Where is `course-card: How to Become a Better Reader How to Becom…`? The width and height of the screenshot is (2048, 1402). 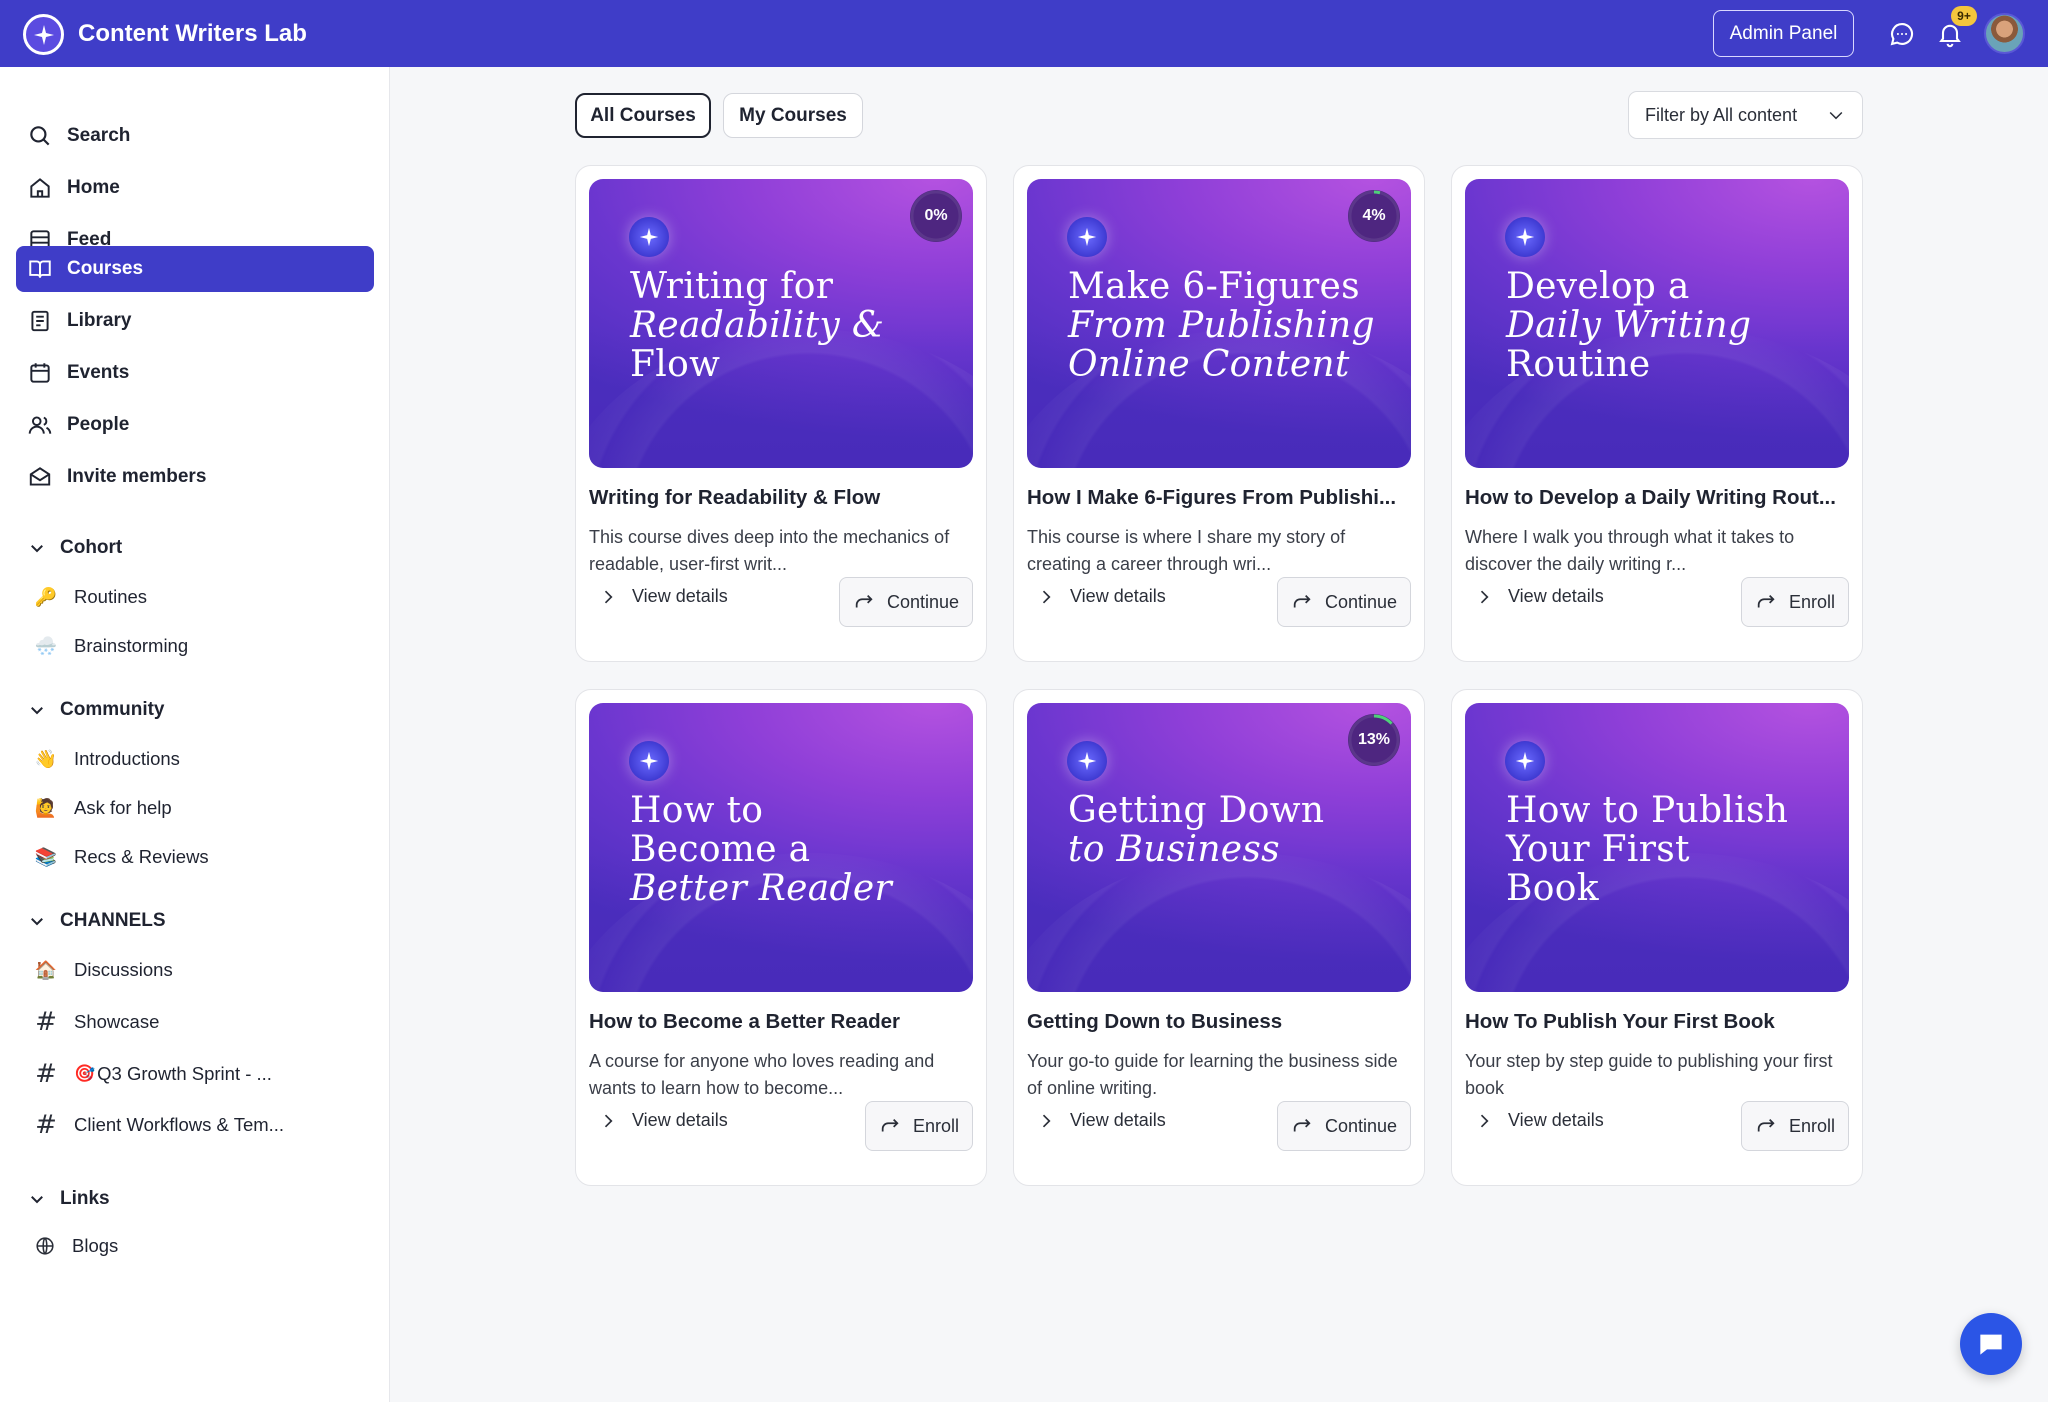 course-card: How to Become a Better Reader How to Becom… is located at coordinates (781, 937).